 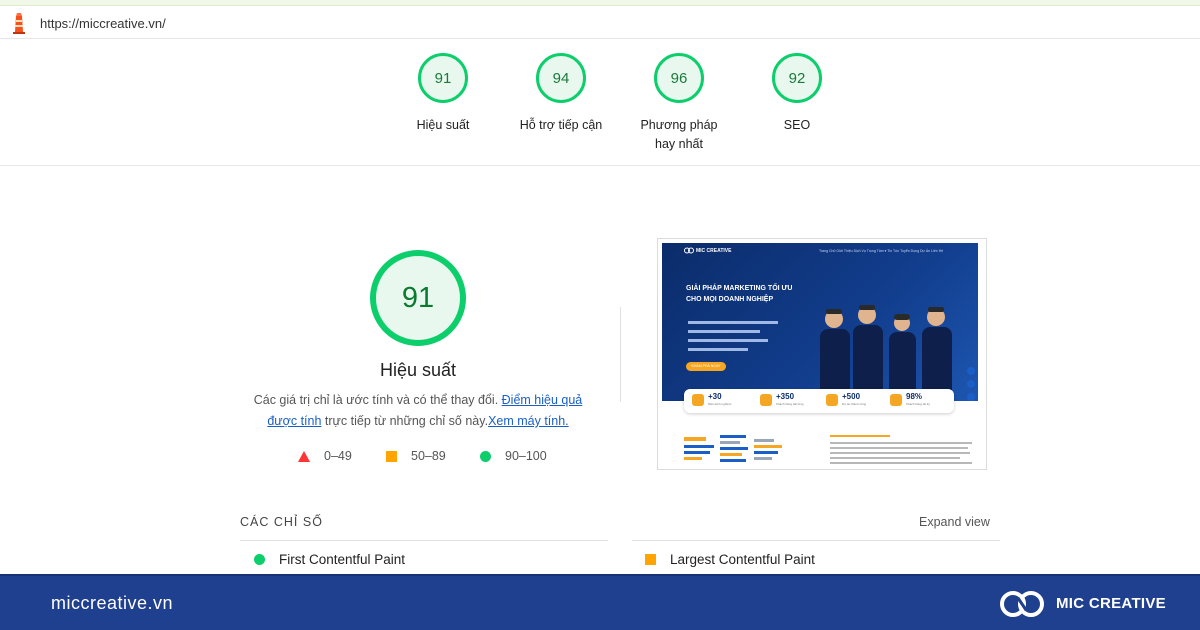 What do you see at coordinates (112, 603) in the screenshot?
I see `footer-url: miccreative.vn` at bounding box center [112, 603].